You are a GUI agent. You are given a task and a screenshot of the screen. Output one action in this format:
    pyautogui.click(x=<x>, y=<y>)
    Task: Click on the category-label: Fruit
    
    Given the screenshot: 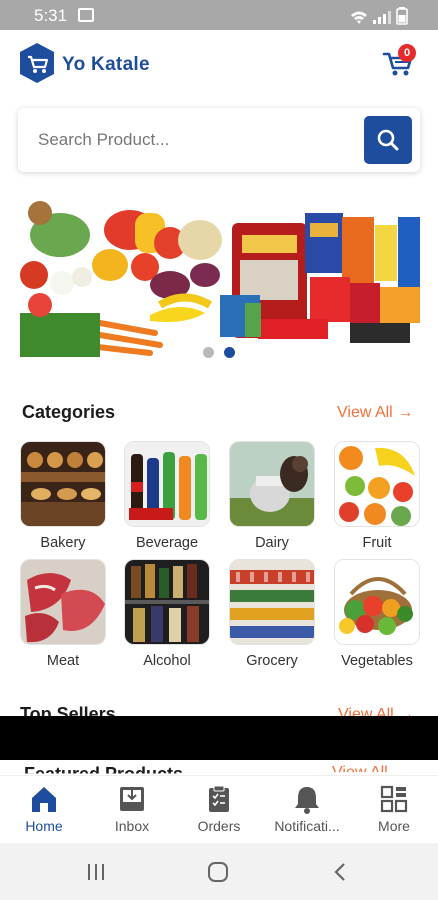 What is the action you would take?
    pyautogui.click(x=377, y=543)
    